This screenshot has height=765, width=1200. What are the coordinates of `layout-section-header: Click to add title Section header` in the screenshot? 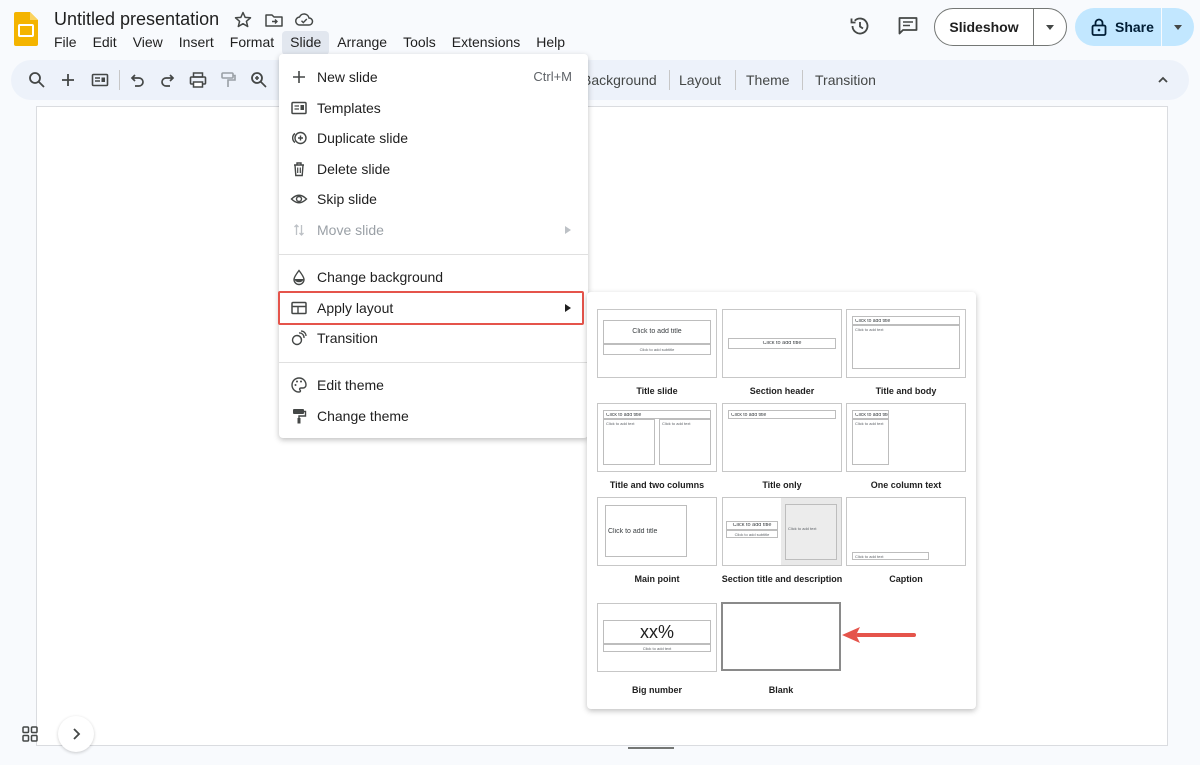 It's located at (782, 359).